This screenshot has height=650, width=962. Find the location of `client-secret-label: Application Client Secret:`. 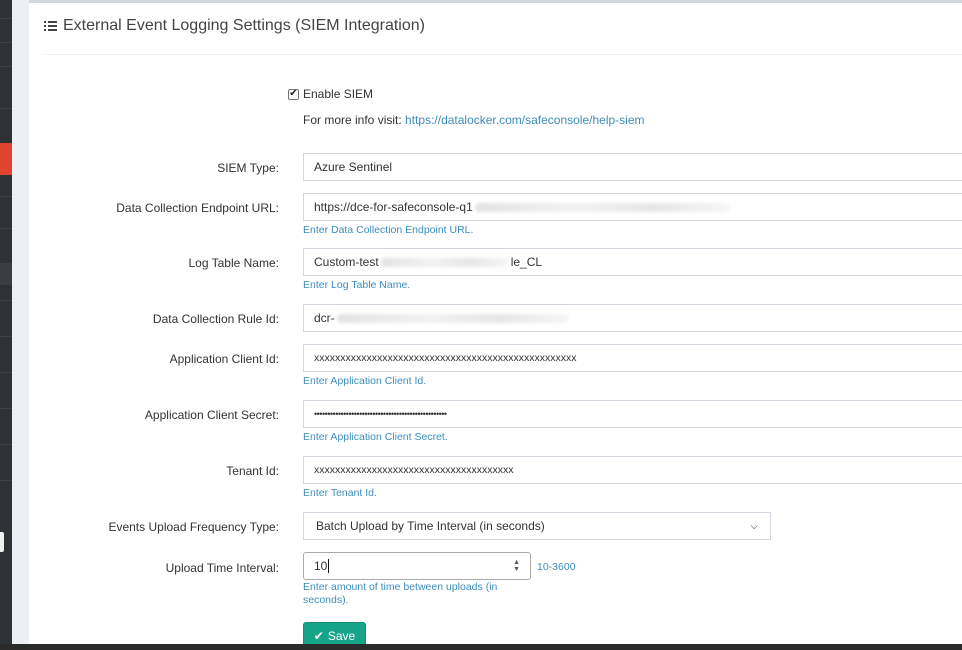

client-secret-label: Application Client Secret: is located at coordinates (211, 415).